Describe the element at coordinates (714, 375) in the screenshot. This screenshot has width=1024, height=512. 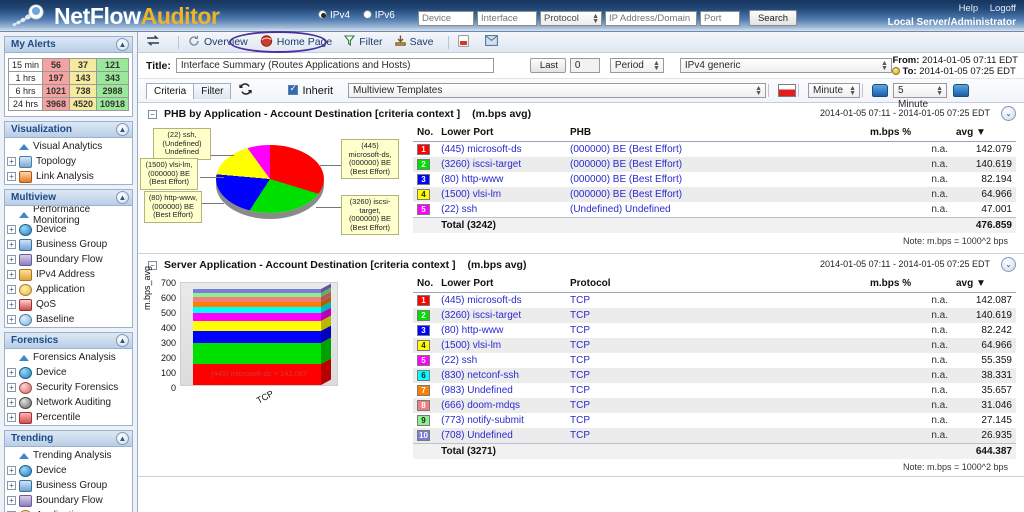
I see `table-row: 6 (830) netconf-ssh TCP n.a. 38.331` at that location.